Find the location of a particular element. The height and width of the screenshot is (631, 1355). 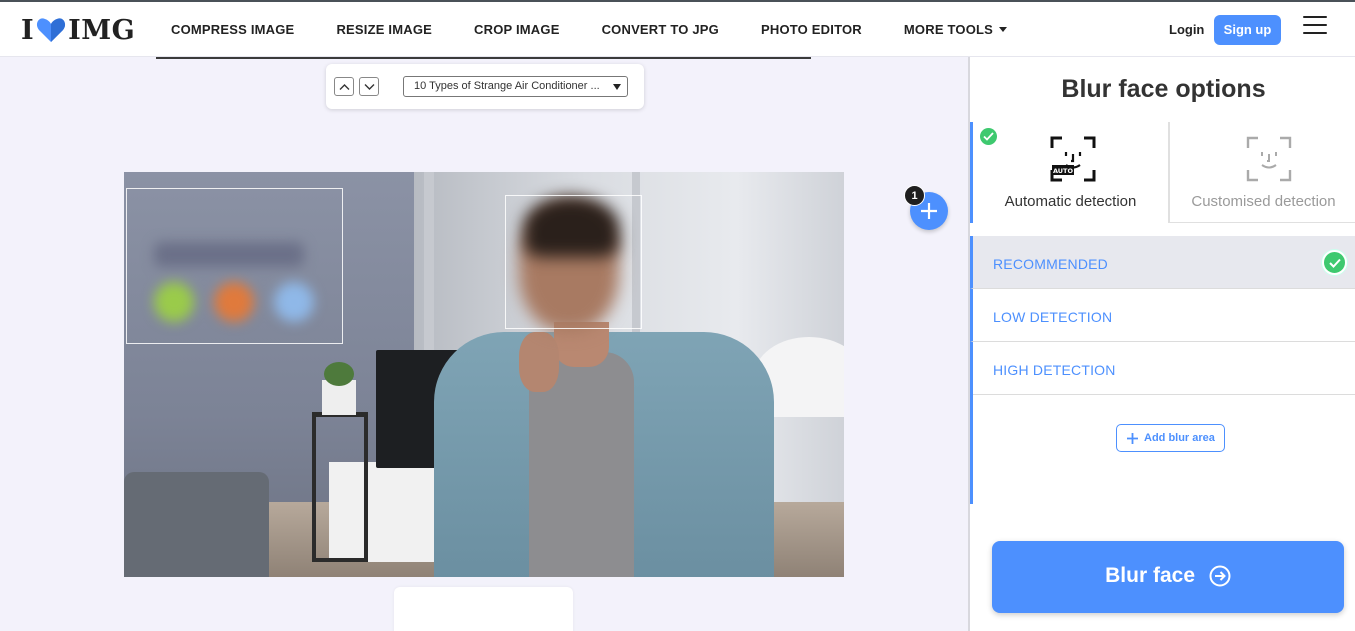

tab-automatic-detection: AUTO Automatic detection is located at coordinates (1069, 172).